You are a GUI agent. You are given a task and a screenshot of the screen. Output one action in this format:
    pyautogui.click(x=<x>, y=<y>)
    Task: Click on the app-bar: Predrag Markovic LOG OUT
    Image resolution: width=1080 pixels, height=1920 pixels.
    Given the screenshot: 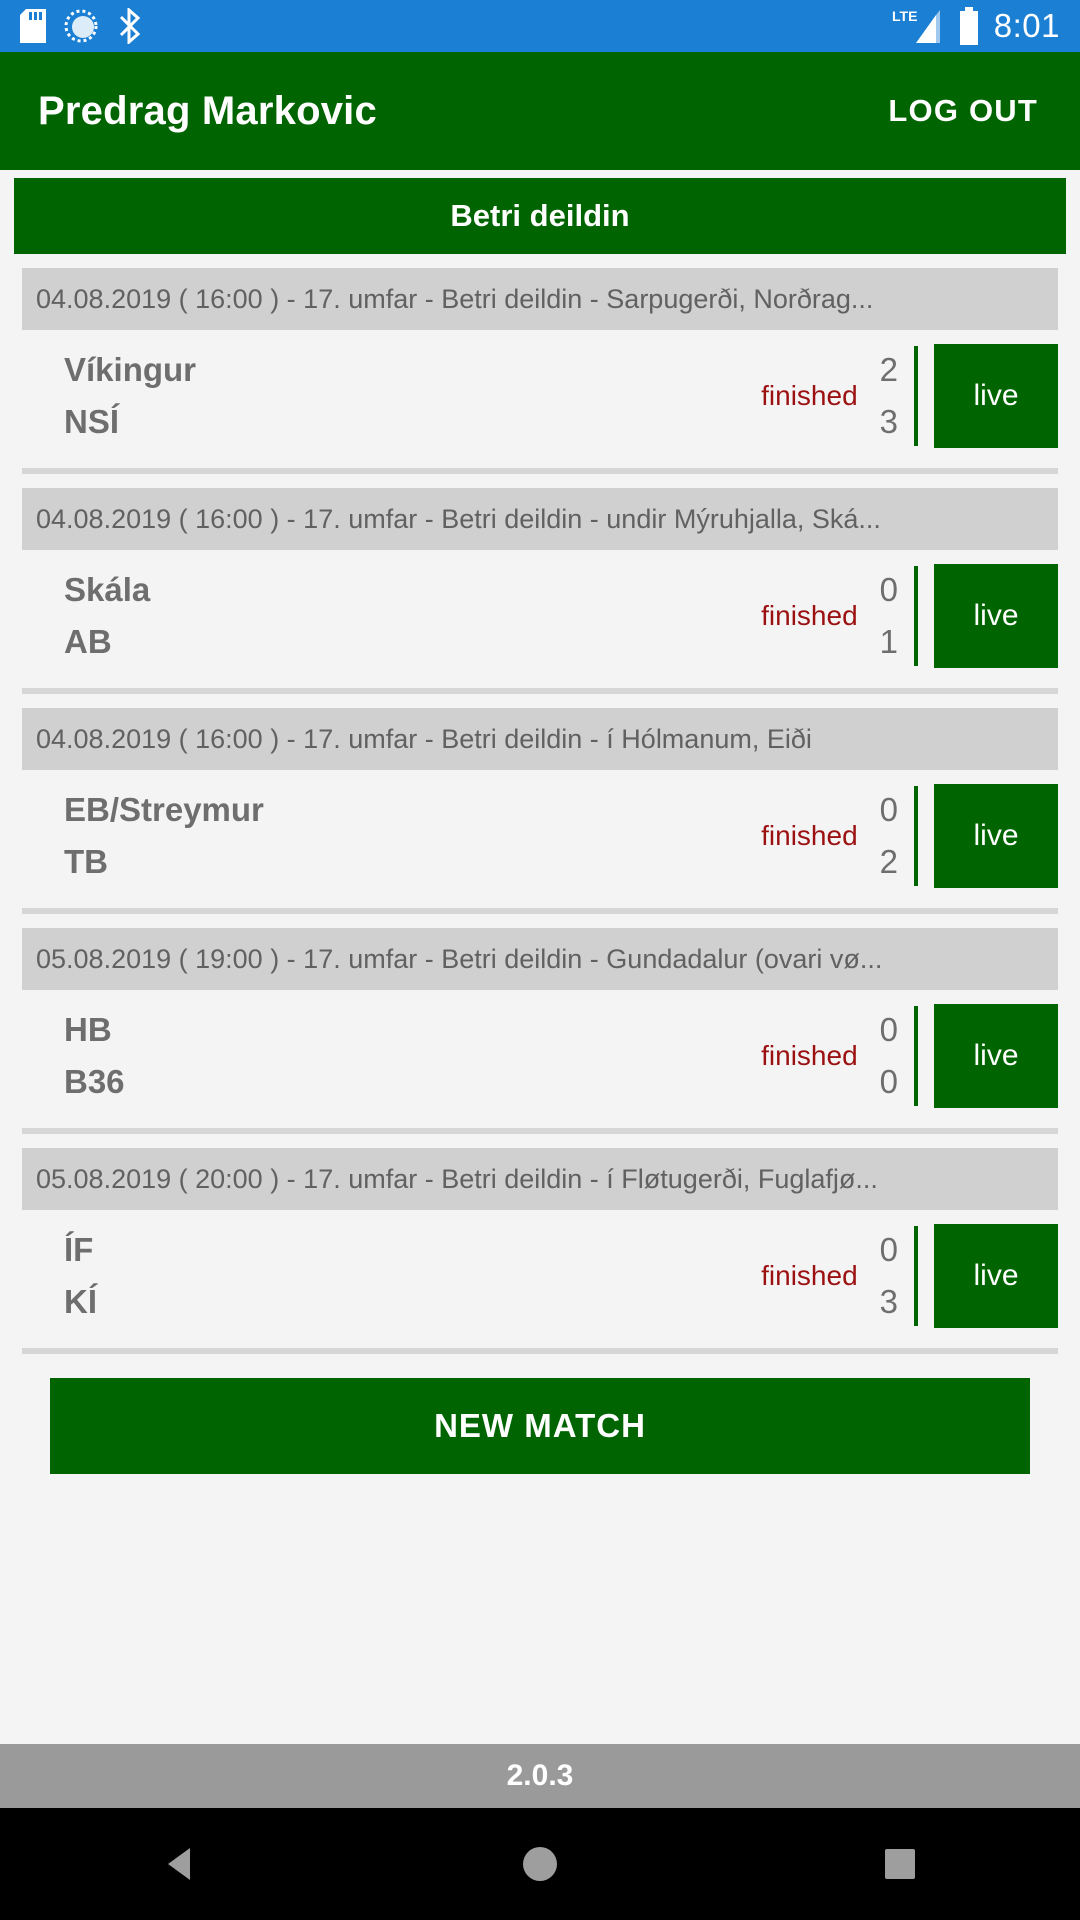 What is the action you would take?
    pyautogui.click(x=540, y=111)
    